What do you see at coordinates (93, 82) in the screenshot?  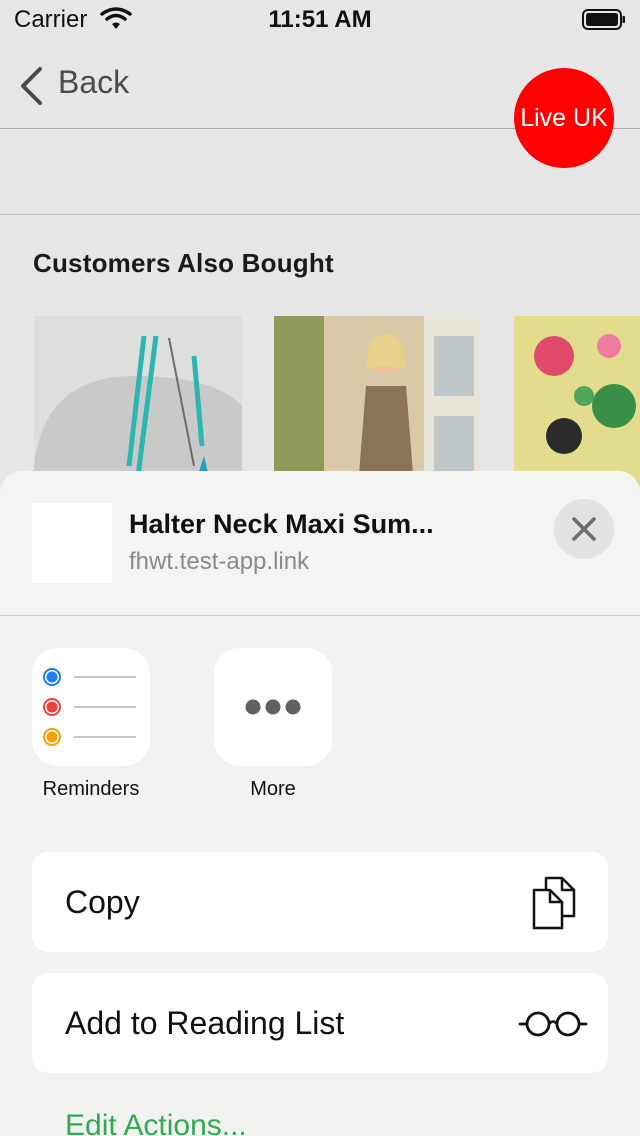 I see `back-button: Back` at bounding box center [93, 82].